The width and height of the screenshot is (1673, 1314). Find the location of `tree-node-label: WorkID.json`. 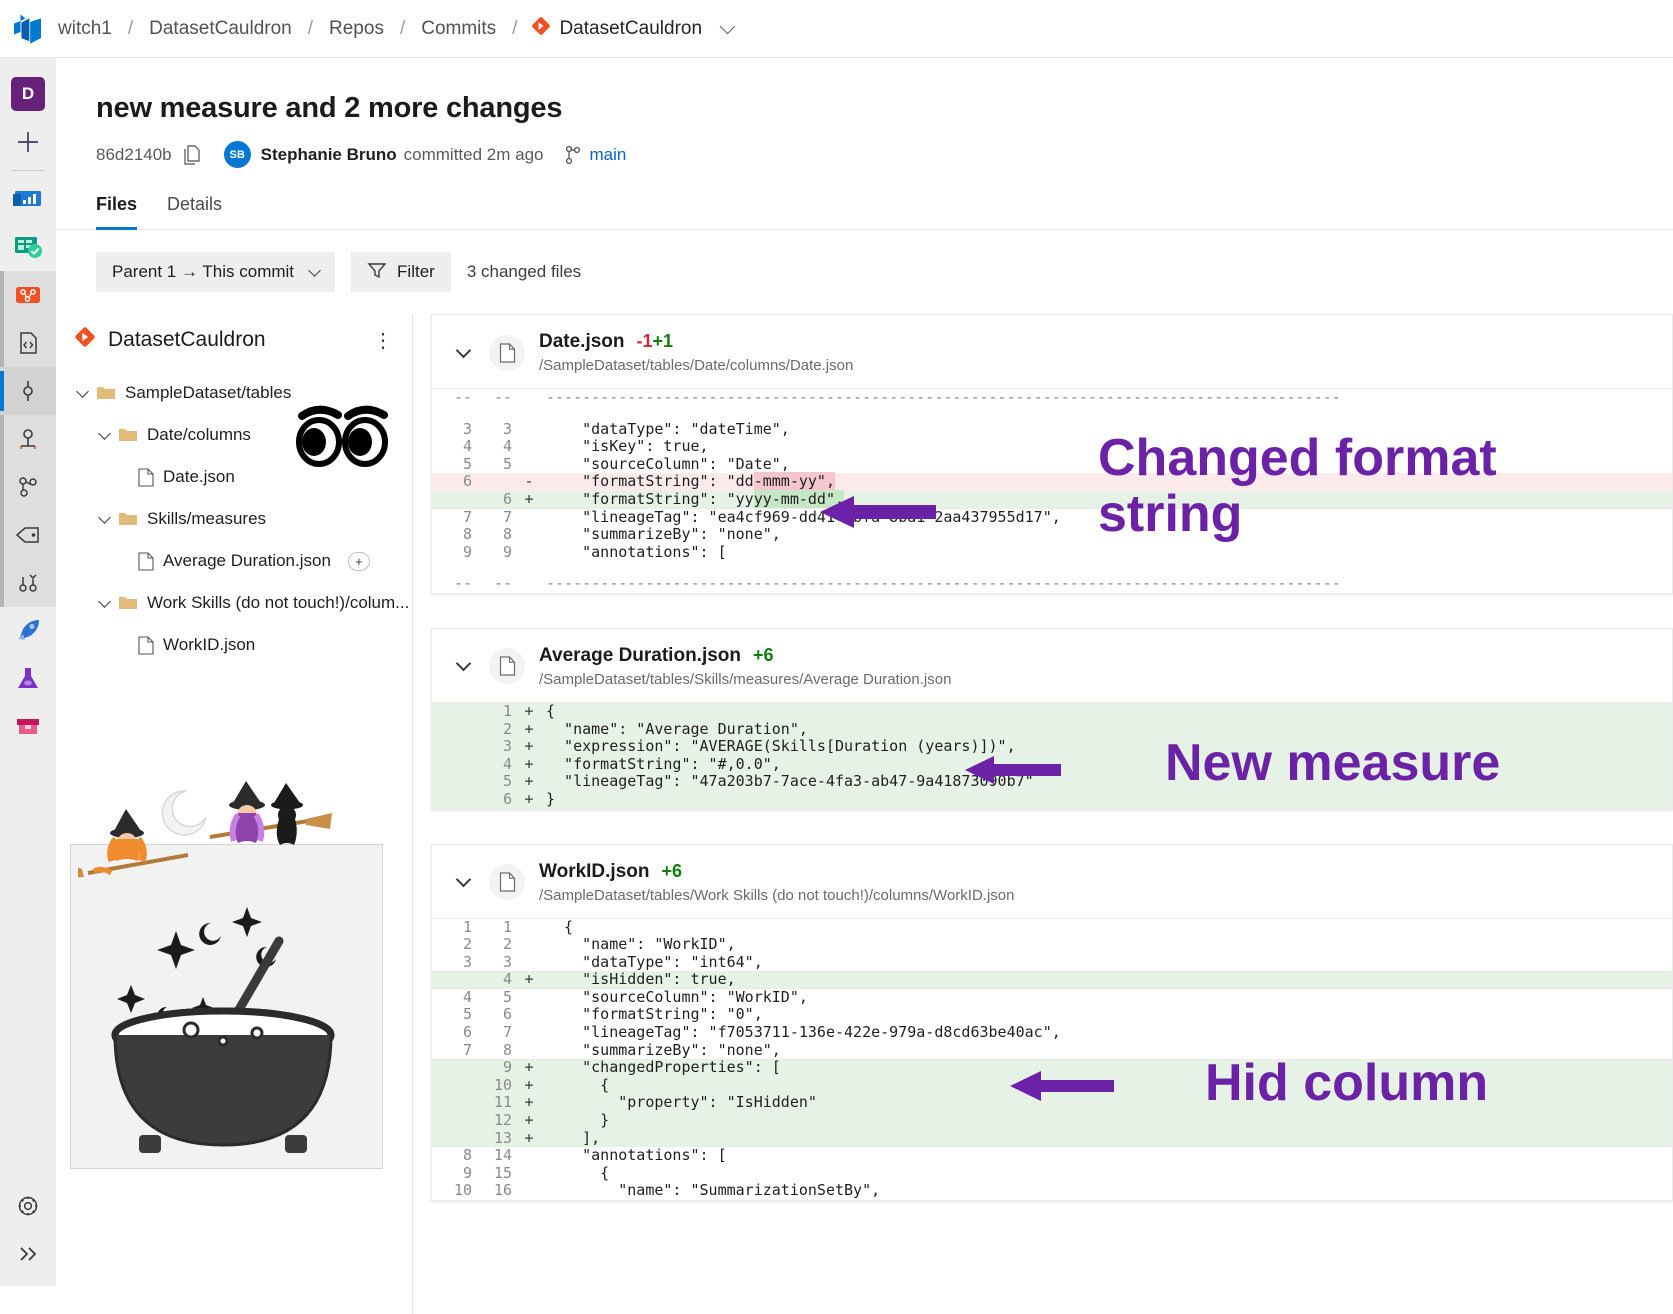

tree-node-label: WorkID.json is located at coordinates (209, 644).